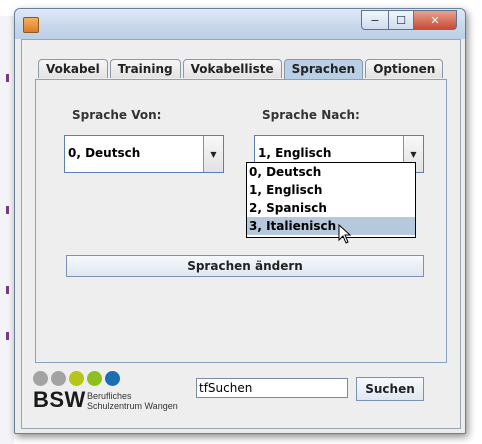 This screenshot has width=482, height=444. I want to click on sprache-nach-value: 1, Englisch, so click(295, 153).